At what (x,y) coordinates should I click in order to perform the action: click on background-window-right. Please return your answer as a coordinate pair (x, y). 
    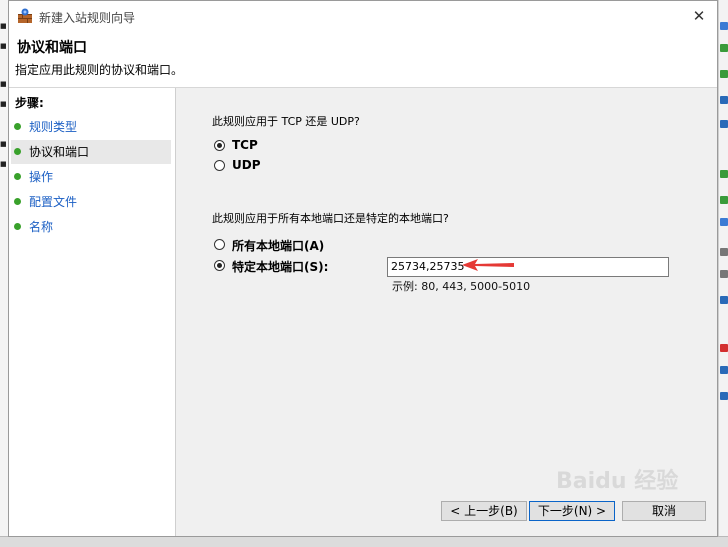
    Looking at the image, I should click on (723, 273).